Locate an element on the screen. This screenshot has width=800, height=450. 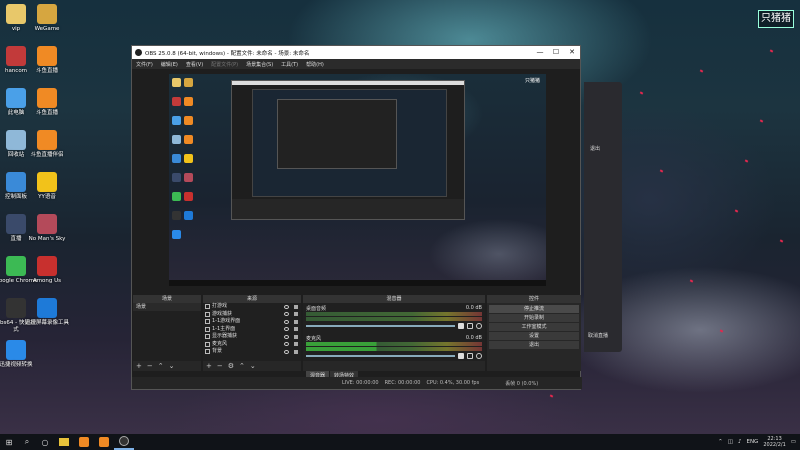
source-item: 麦克风 is located at coordinates (252, 345).